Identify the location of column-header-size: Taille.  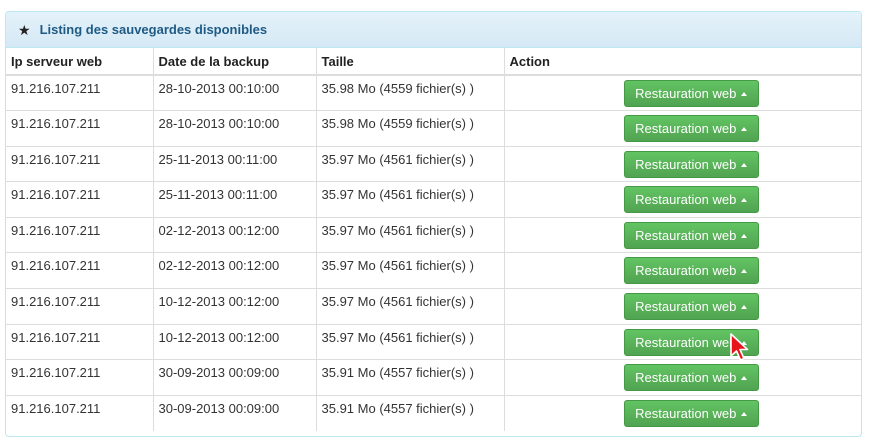
(410, 62).